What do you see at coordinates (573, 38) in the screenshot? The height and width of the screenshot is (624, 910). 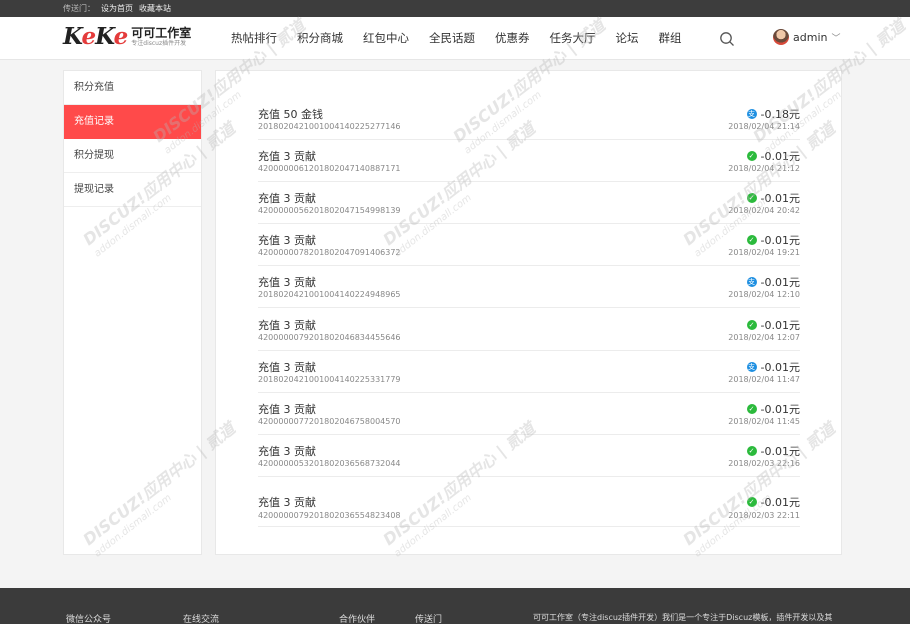 I see `nav-tasks: 任务大厅` at bounding box center [573, 38].